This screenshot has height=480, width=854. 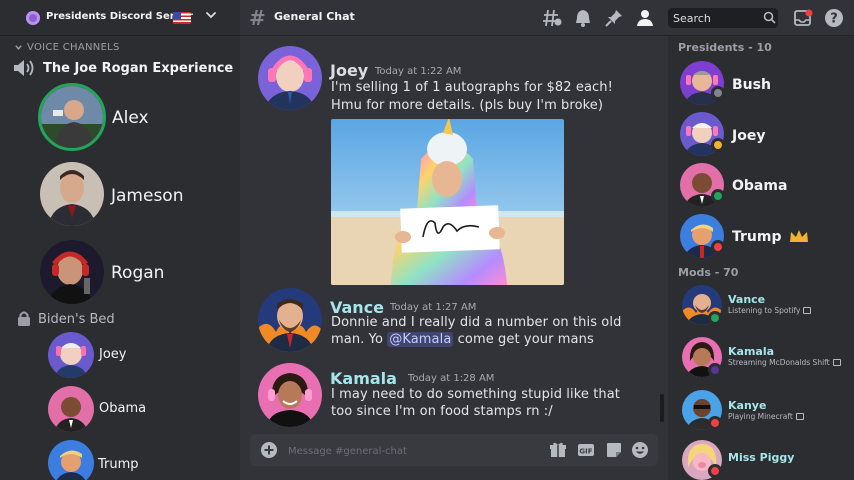 I want to click on inbox-icon, so click(x=803, y=18).